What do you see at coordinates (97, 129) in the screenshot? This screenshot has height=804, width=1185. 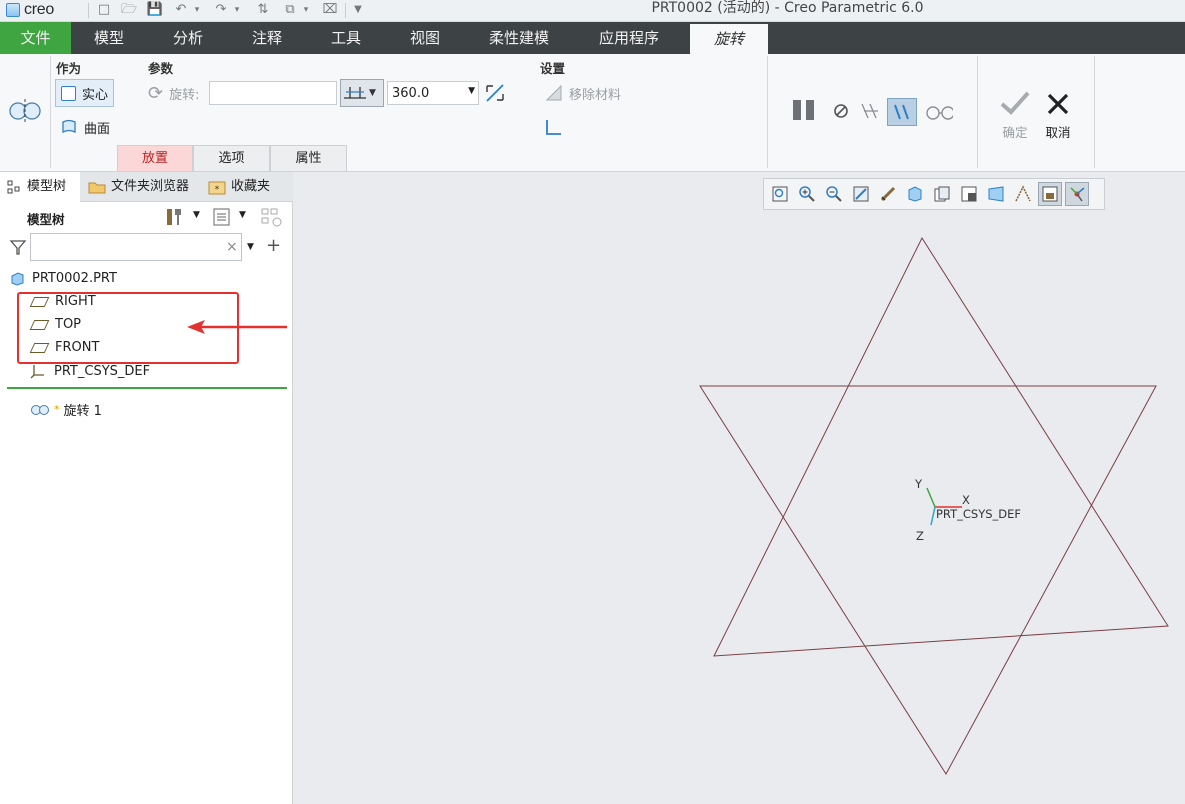 I see `surface-label: 曲面` at bounding box center [97, 129].